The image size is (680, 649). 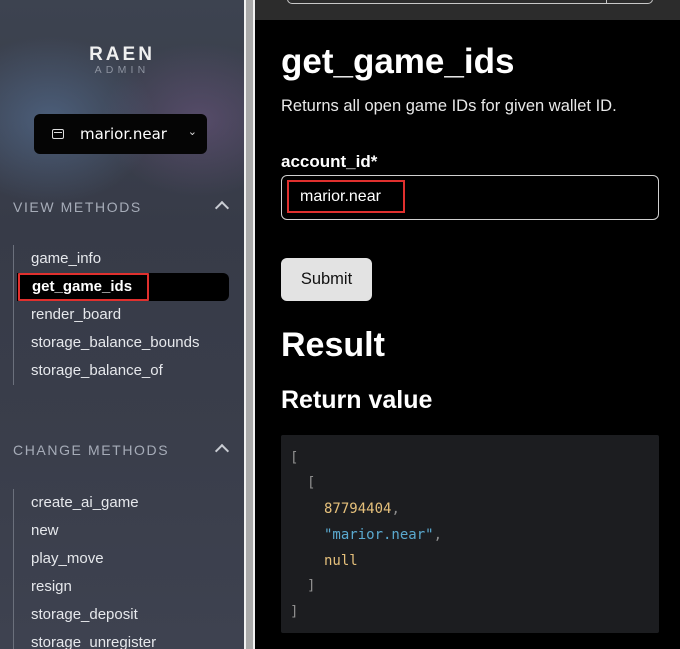 I want to click on sidebar-scrollbar-thumb, so click(x=249, y=324).